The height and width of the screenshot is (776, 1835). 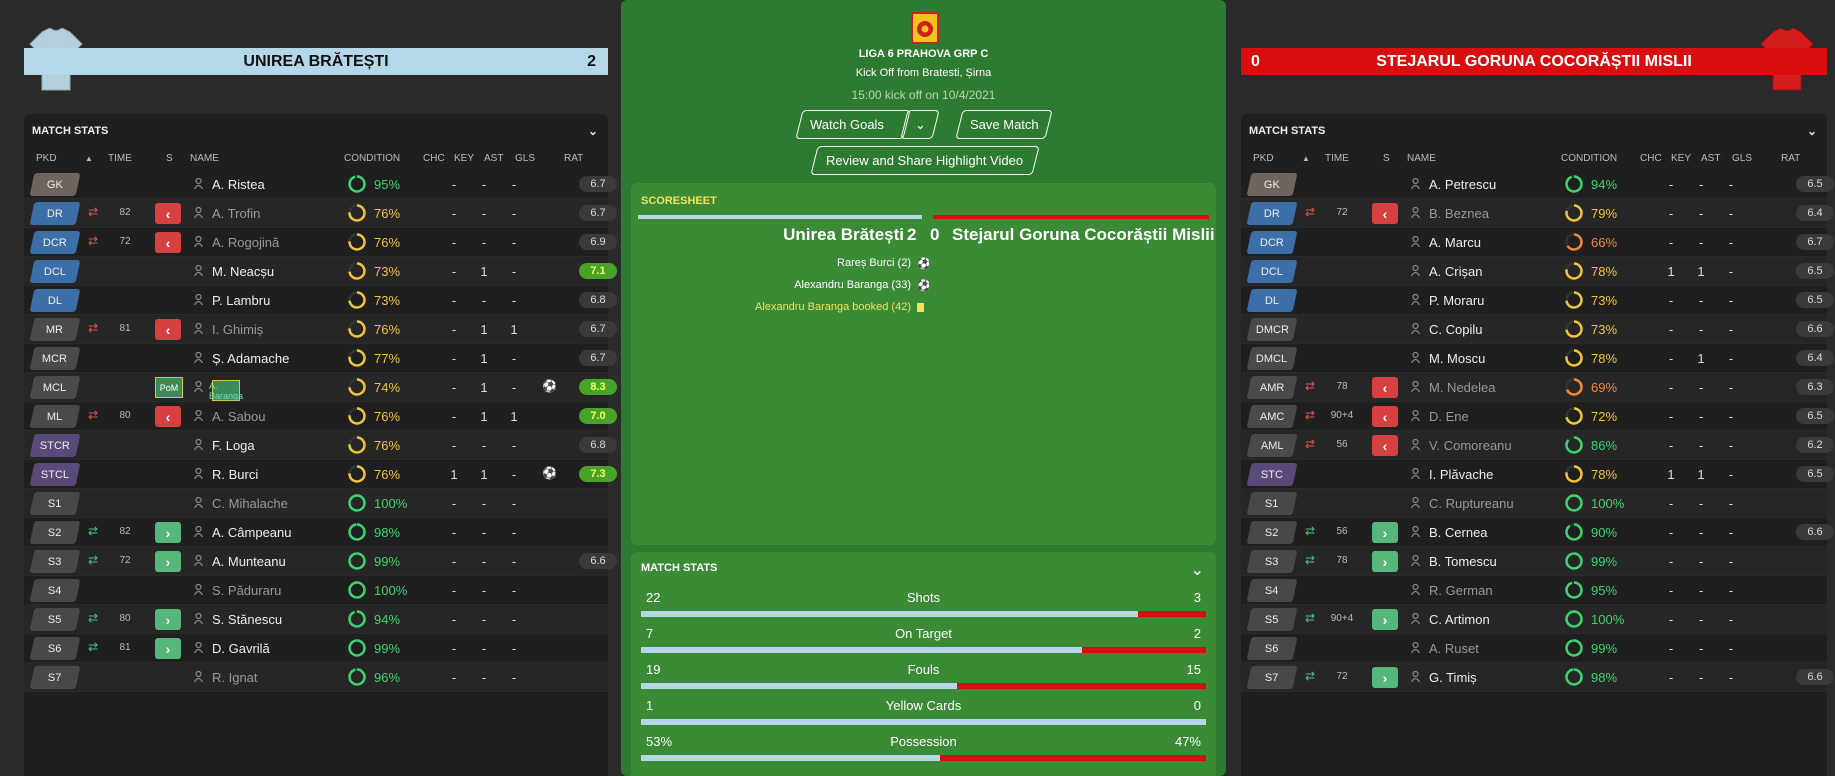 I want to click on player-name: G. Timiș, so click(x=1453, y=677).